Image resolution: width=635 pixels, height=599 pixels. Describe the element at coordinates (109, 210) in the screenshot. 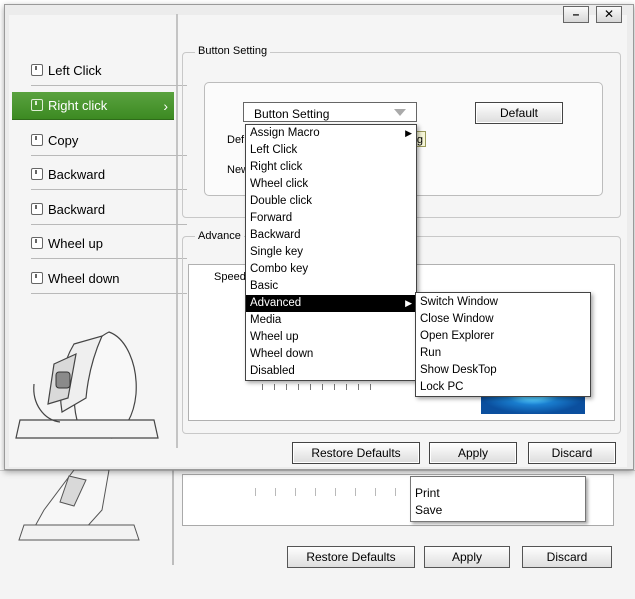

I see `sidebar-item-backward-2: Backward` at that location.